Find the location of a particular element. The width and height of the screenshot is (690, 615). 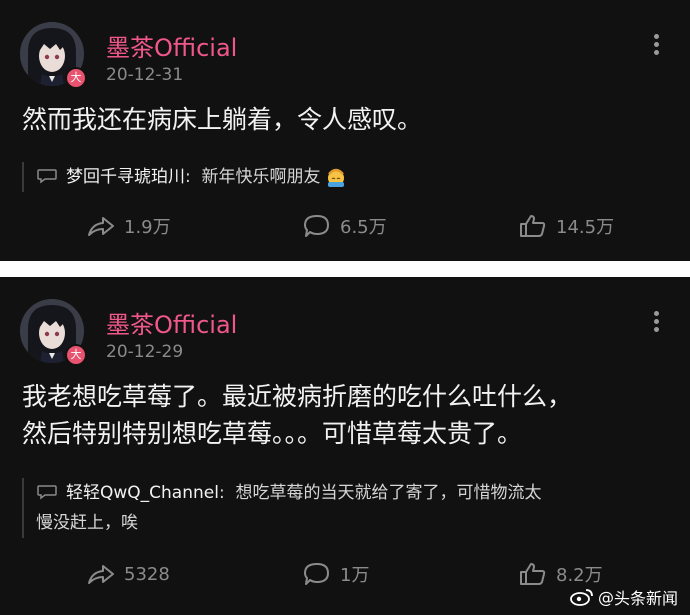

hot-comment: 轻轻QwQ_Channel: 想吃草莓的当天就给了寄了，可惜物流太 慢没赶上，唉 is located at coordinates (349, 508).